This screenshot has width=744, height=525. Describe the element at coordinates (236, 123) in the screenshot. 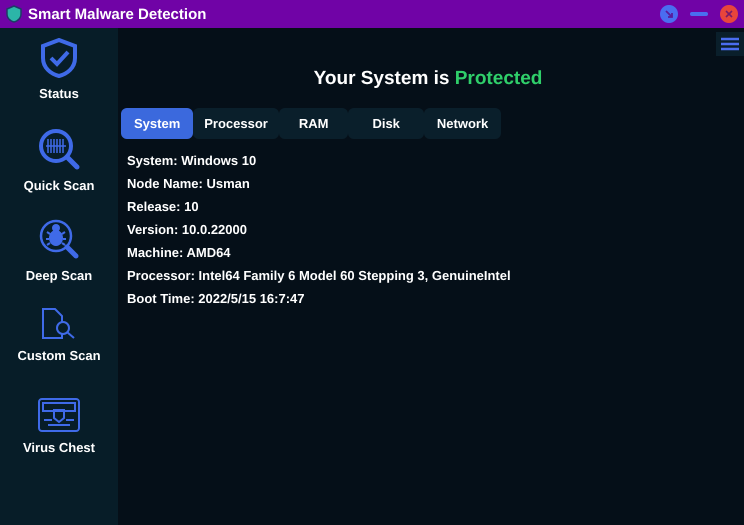

I see `tab: Processor` at that location.